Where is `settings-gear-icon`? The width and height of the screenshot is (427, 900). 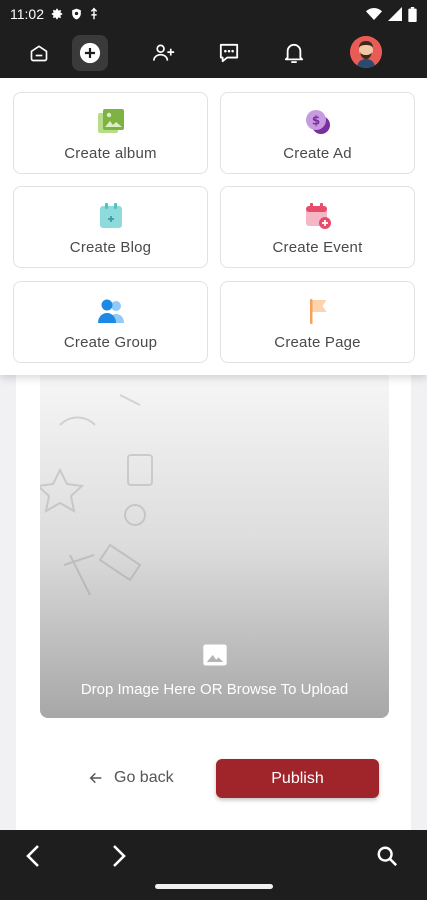 settings-gear-icon is located at coordinates (57, 14).